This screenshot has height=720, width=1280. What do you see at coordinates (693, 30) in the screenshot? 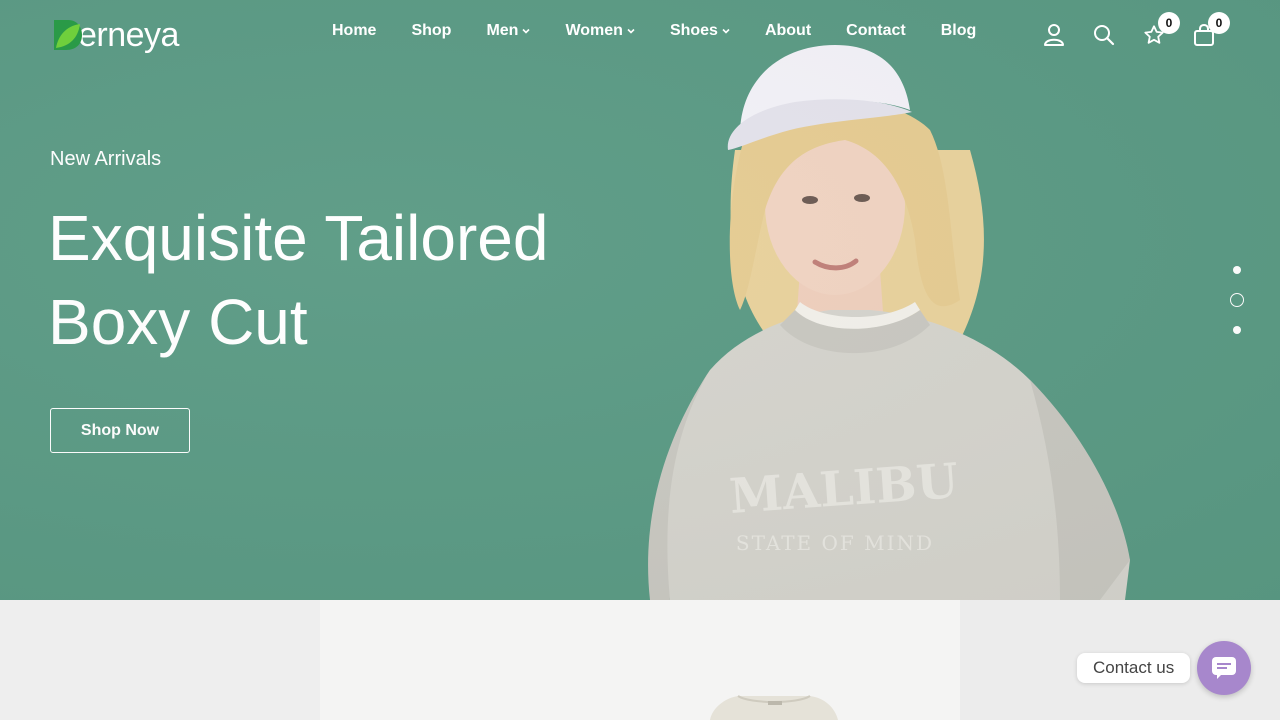
I see `nav-label: Shoes` at bounding box center [693, 30].